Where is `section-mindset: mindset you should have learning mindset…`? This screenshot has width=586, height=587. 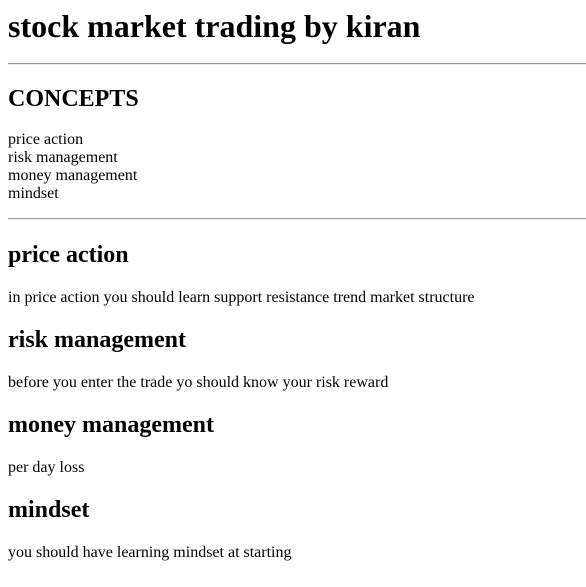 section-mindset: mindset you should have learning mindset… is located at coordinates (297, 529).